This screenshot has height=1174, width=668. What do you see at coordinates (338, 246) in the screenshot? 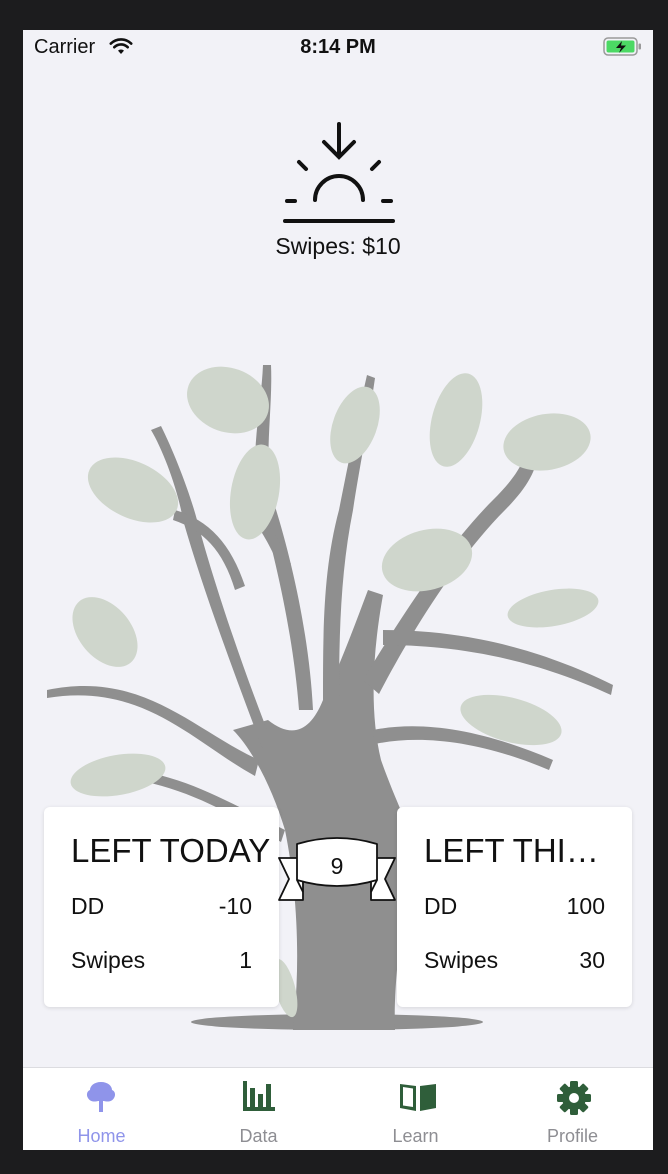
I see `swipes-balance-label: Swipes: $10` at bounding box center [338, 246].